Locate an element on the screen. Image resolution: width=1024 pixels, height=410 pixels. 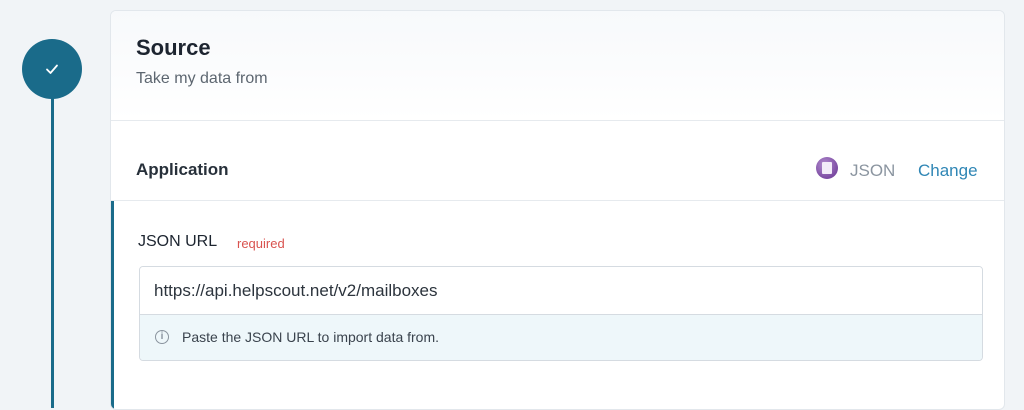
change-application-link: Change is located at coordinates (948, 171).